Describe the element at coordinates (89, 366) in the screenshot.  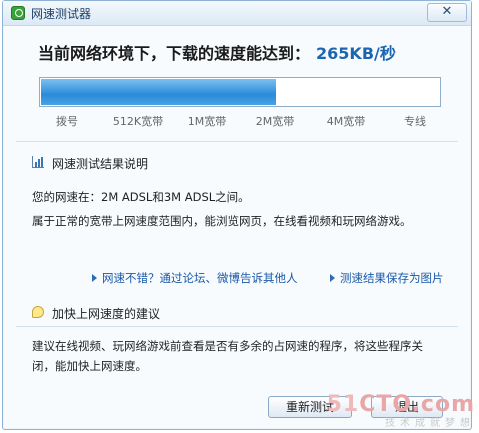
I see `tips-line-2: 闭，能加快上网速度。` at that location.